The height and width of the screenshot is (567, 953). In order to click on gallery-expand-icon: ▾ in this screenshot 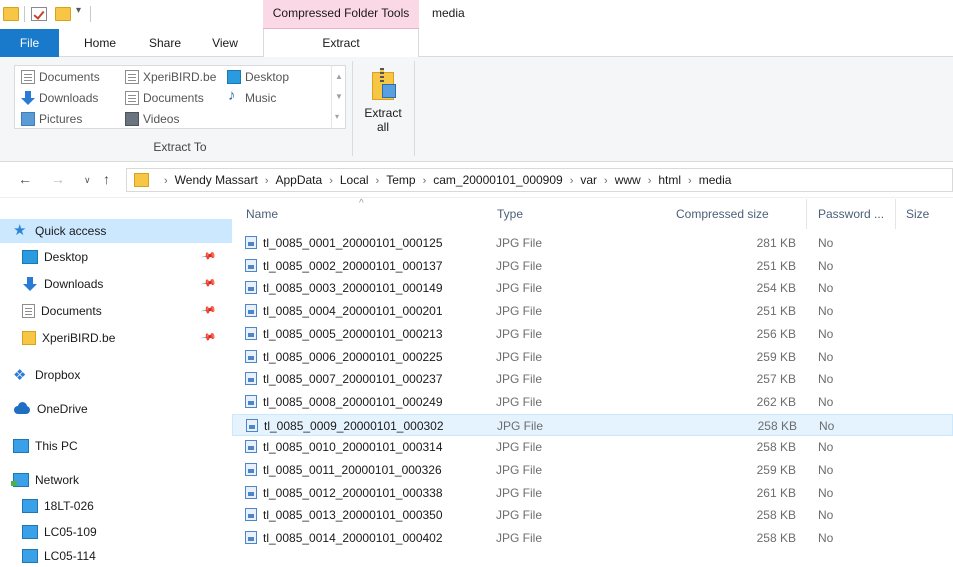, I will do `click(337, 116)`.